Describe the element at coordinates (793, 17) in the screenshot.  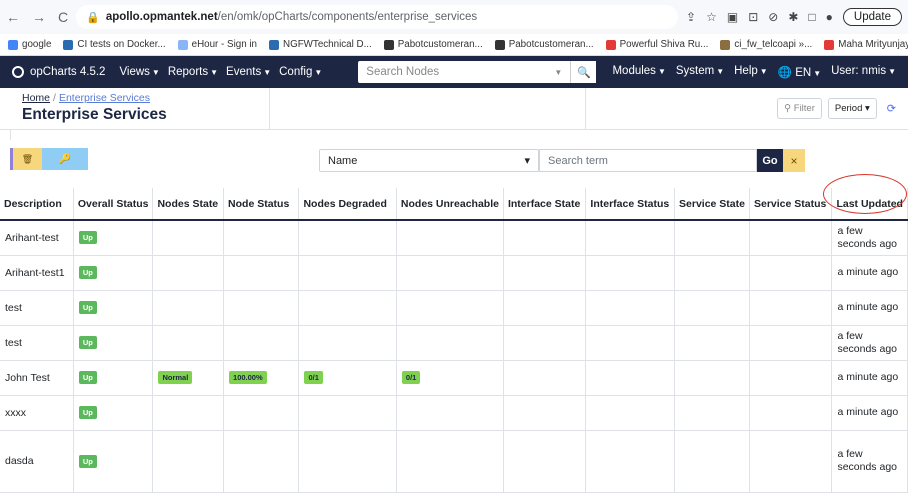
I see `puzzle-icon: ✱` at that location.